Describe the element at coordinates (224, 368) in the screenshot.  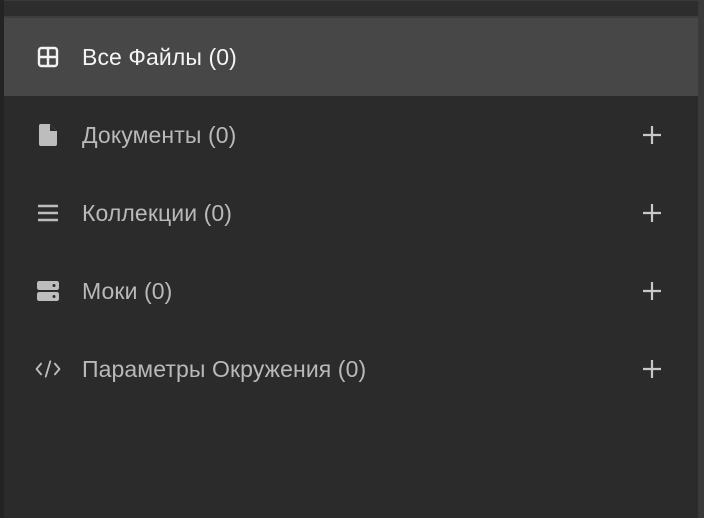
I see `sidebar-item-label: Параметры Окружения (0)` at that location.